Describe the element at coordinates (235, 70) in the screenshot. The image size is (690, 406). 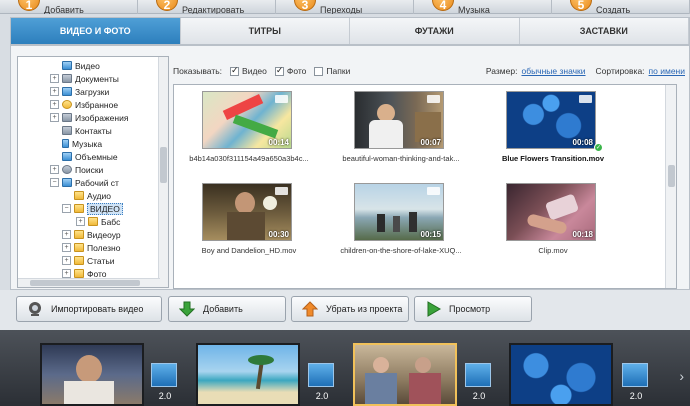
I see `video-checkbox` at that location.